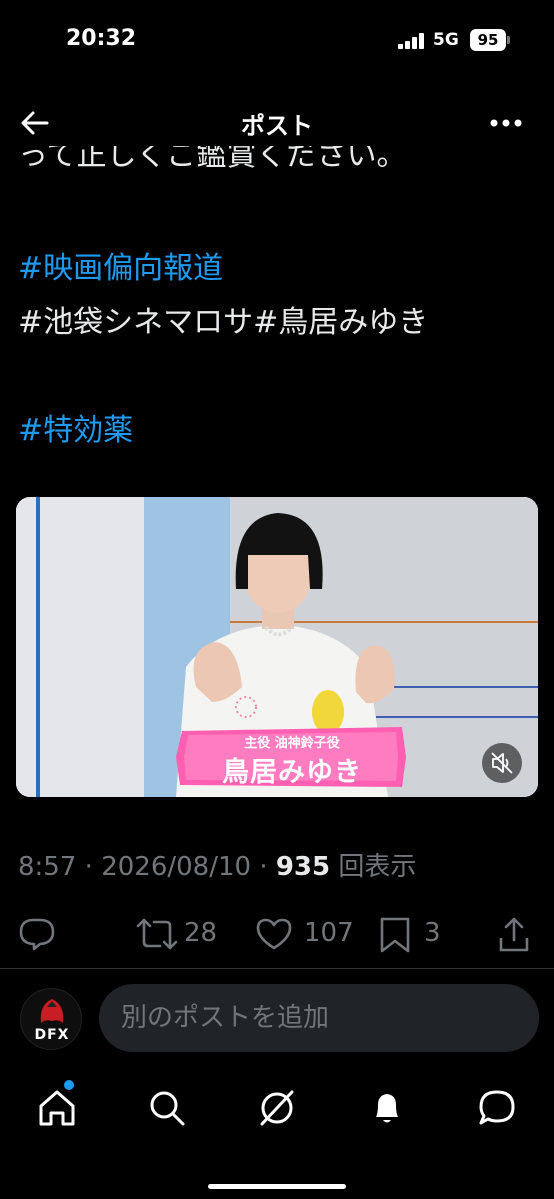 The height and width of the screenshot is (1199, 554). Describe the element at coordinates (179, 934) in the screenshot. I see `repost-button: 28` at that location.